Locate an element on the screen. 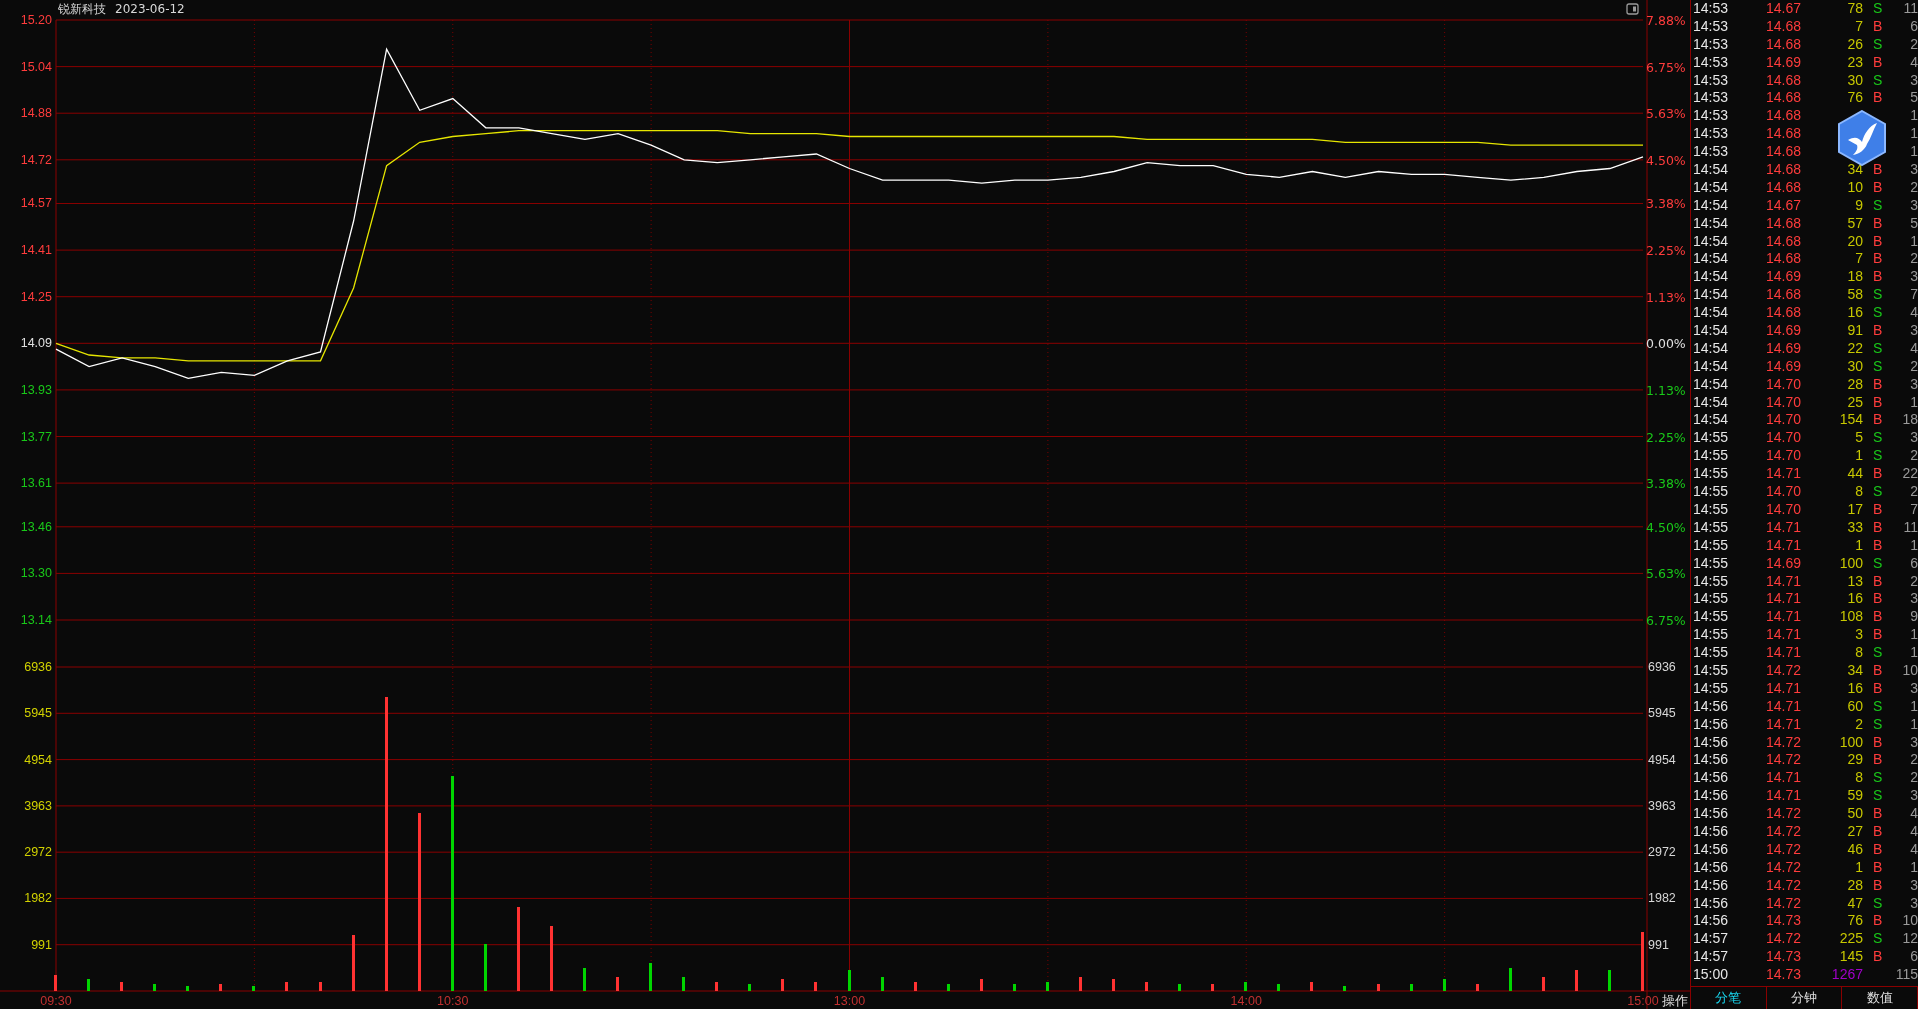 This screenshot has width=1918, height=1009. trade-time: 14:56 is located at coordinates (1711, 849).